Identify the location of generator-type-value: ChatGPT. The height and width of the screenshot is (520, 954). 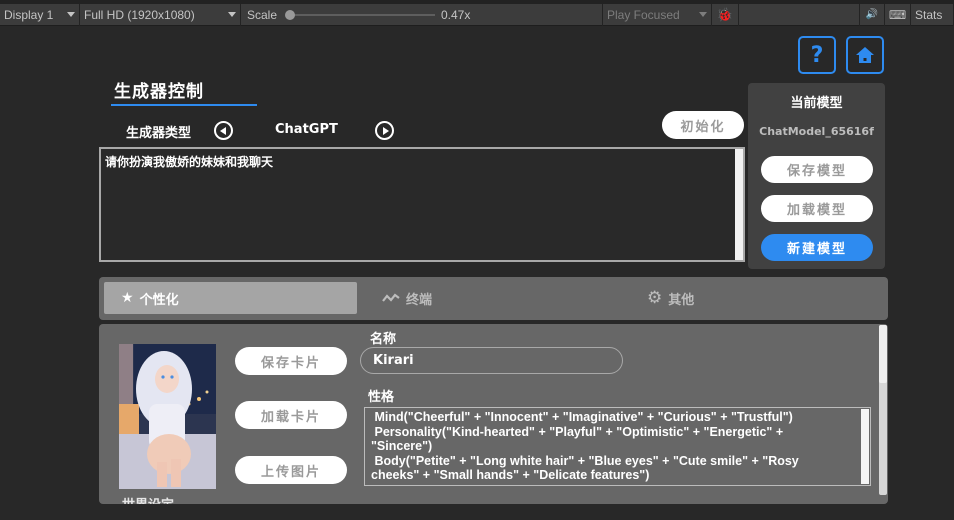
(306, 129).